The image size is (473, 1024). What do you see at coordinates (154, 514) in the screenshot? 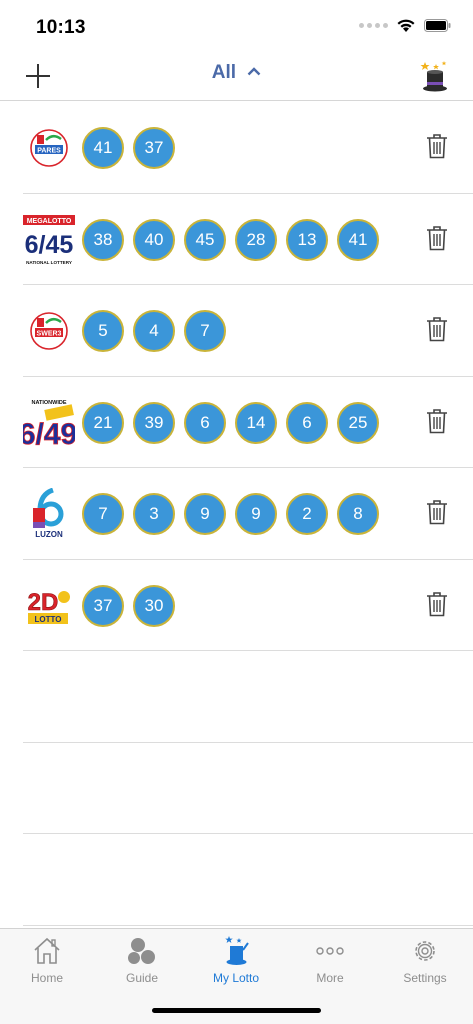
I see `lotto-ball: 3` at bounding box center [154, 514].